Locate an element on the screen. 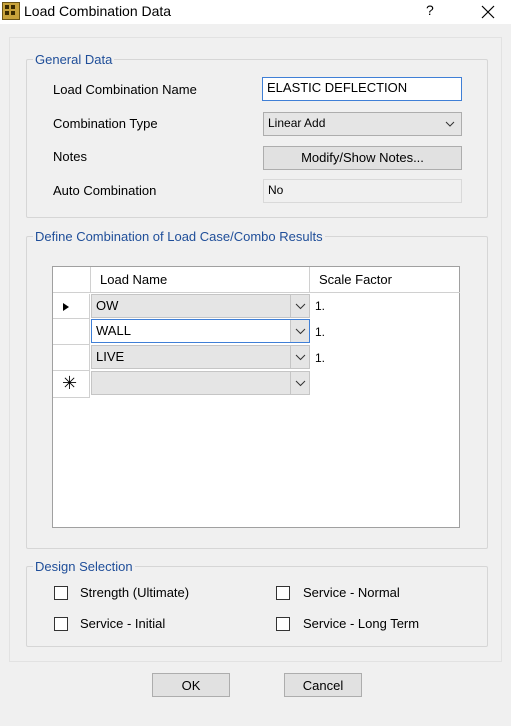  load-name-value-2: WALL is located at coordinates (113, 330).